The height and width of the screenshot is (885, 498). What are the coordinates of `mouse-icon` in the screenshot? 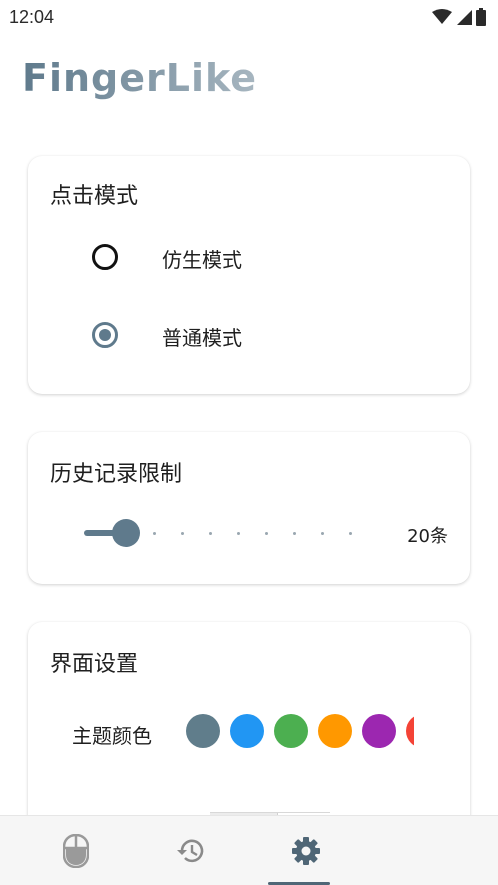 It's located at (76, 851).